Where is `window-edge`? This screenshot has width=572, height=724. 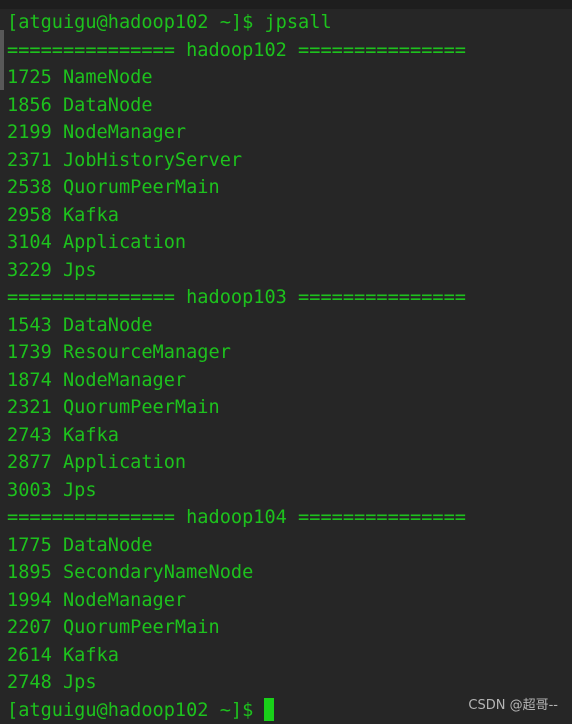
window-edge is located at coordinates (2, 60).